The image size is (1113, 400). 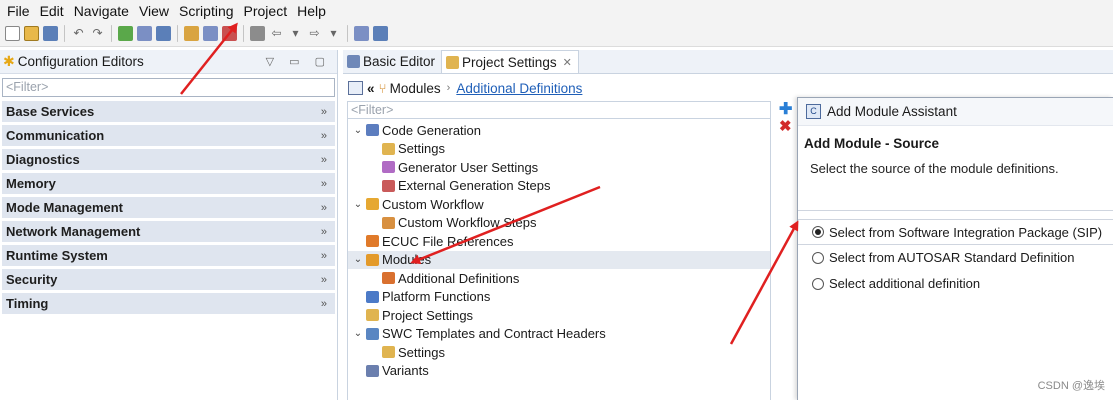 I want to click on tree-node: ECUC File References, so click(x=559, y=241).